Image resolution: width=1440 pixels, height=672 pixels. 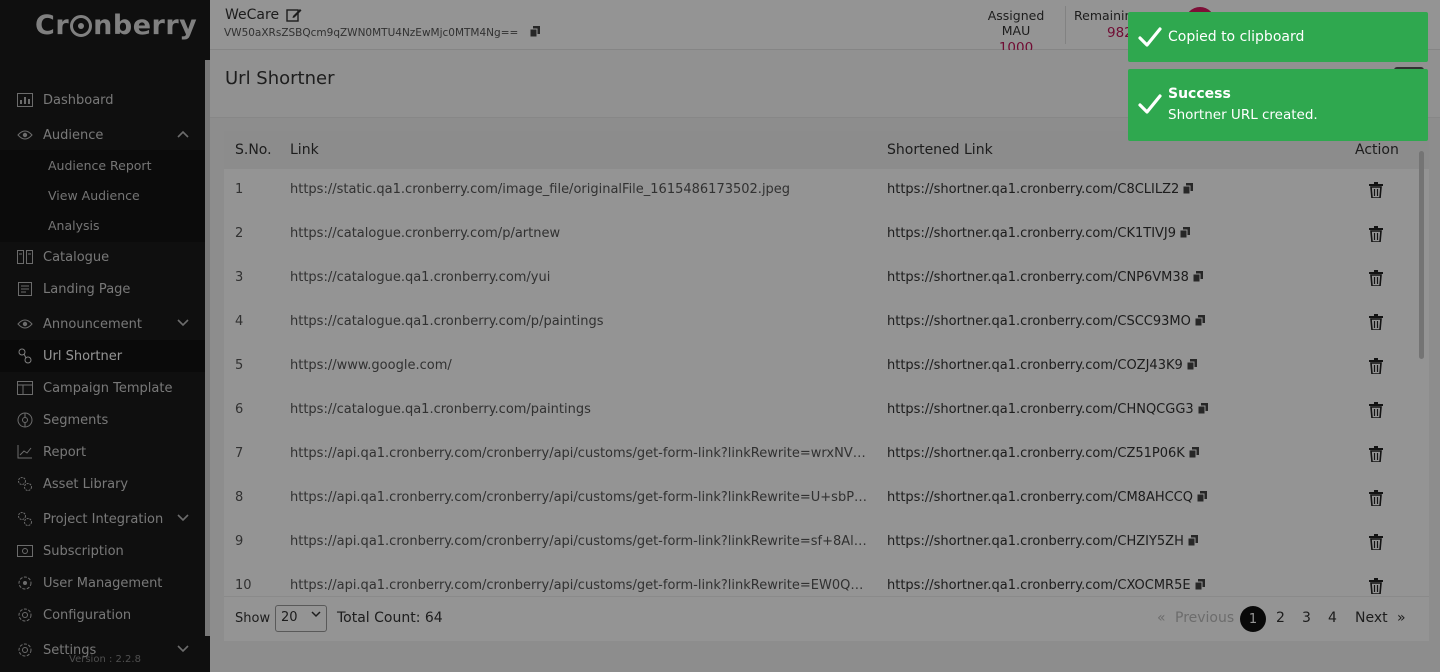 I want to click on toast-copied: Copied to clipboard, so click(x=1278, y=37).